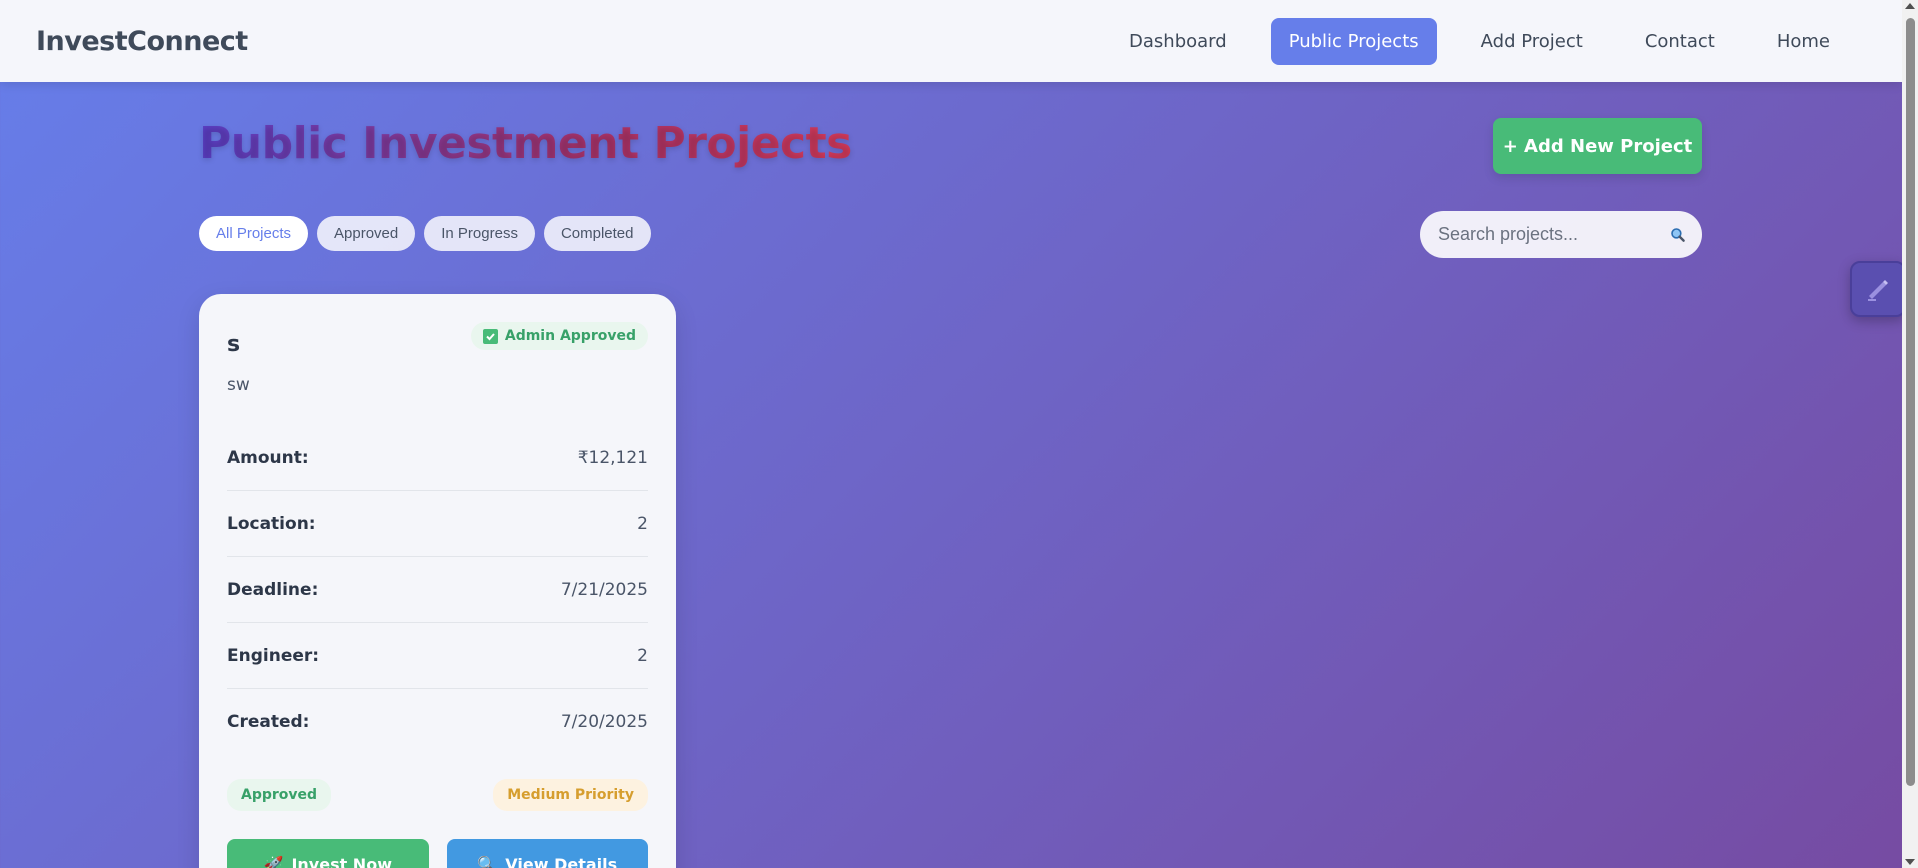 The image size is (1918, 868). I want to click on floating-edit-button, so click(1878, 289).